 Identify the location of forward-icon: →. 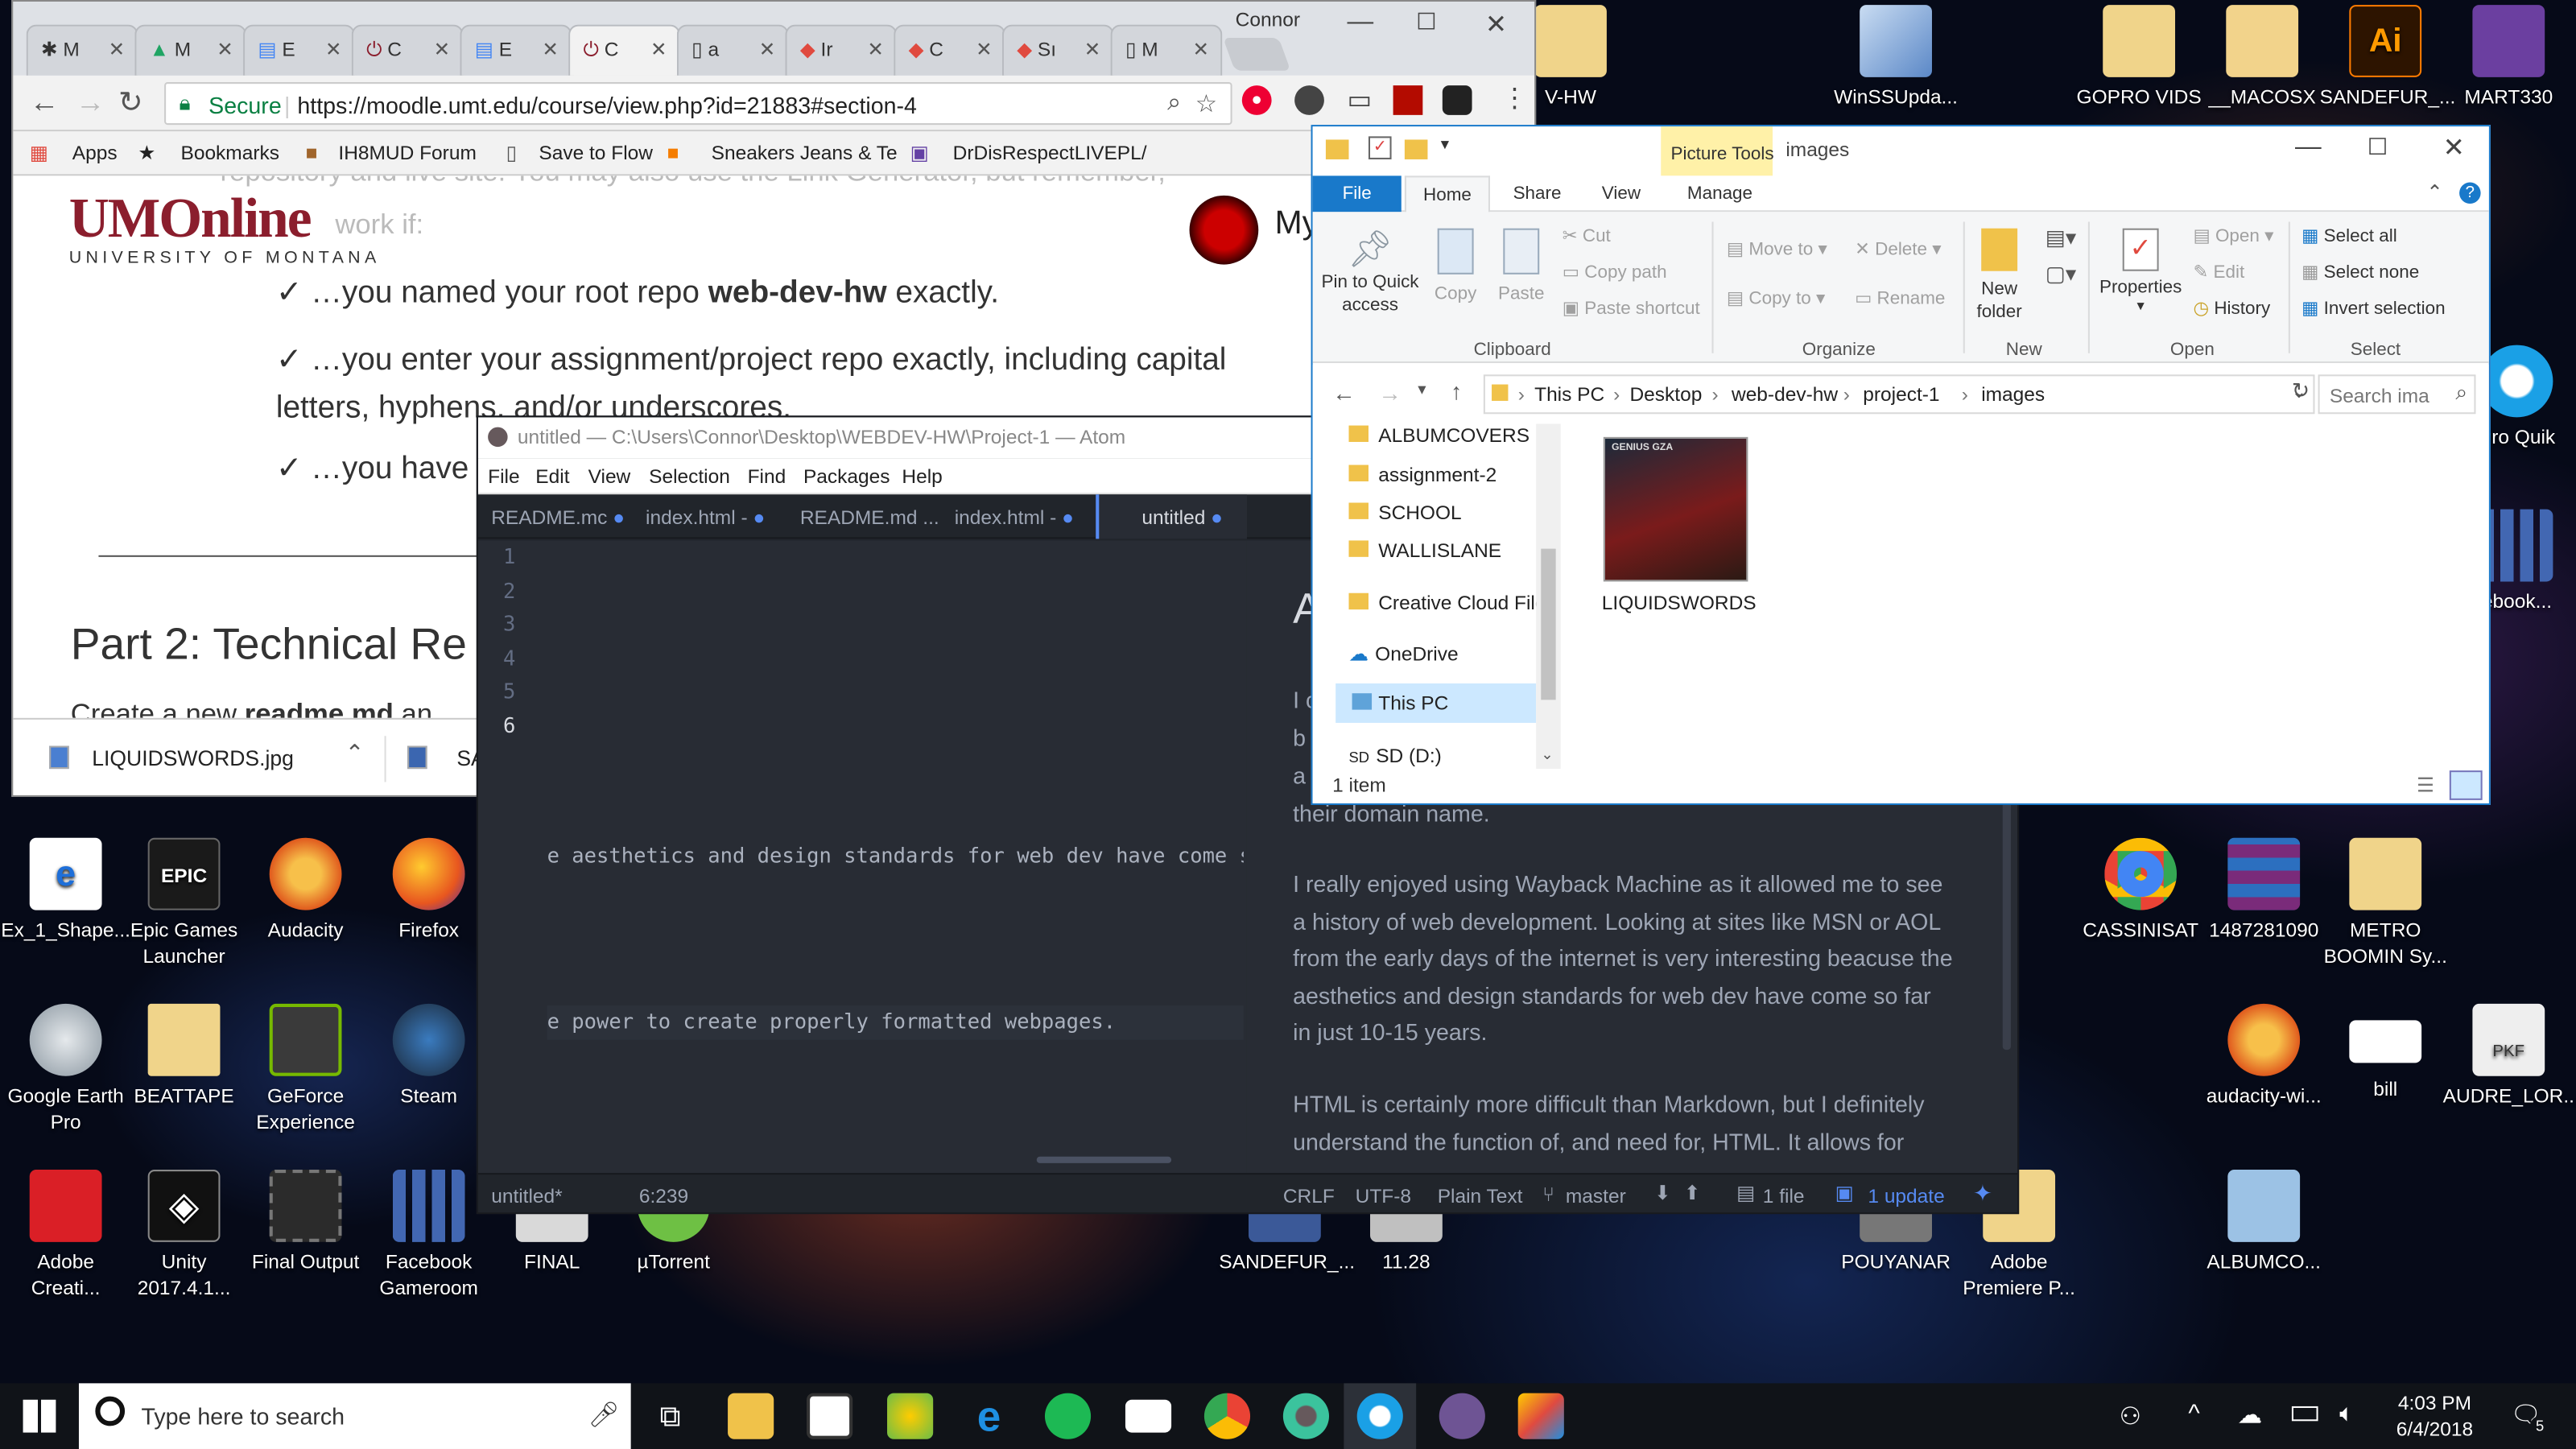
(90, 102).